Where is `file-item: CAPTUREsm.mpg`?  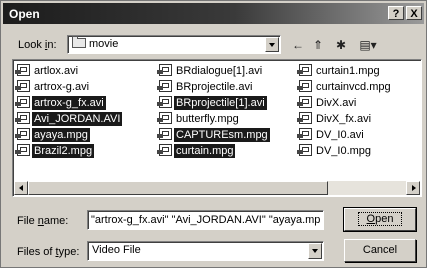
file-item: CAPTUREsm.mpg is located at coordinates (213, 136).